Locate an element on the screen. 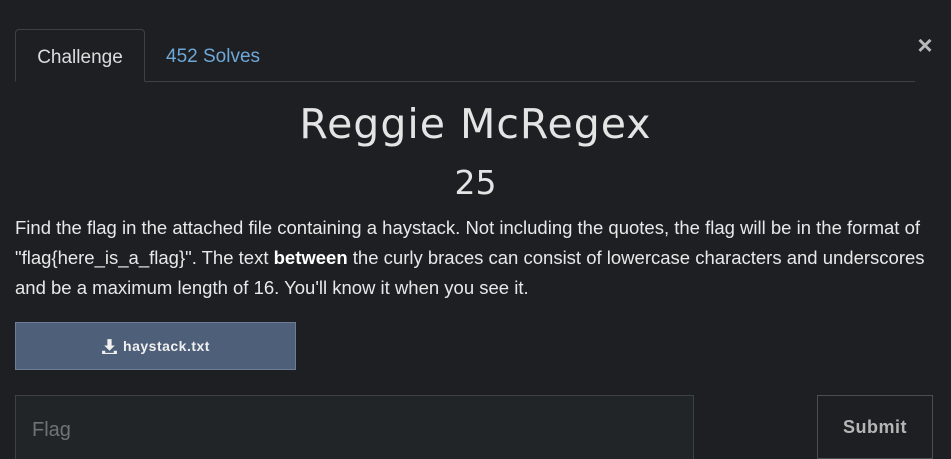  tab-challenge: Challenge is located at coordinates (80, 55).